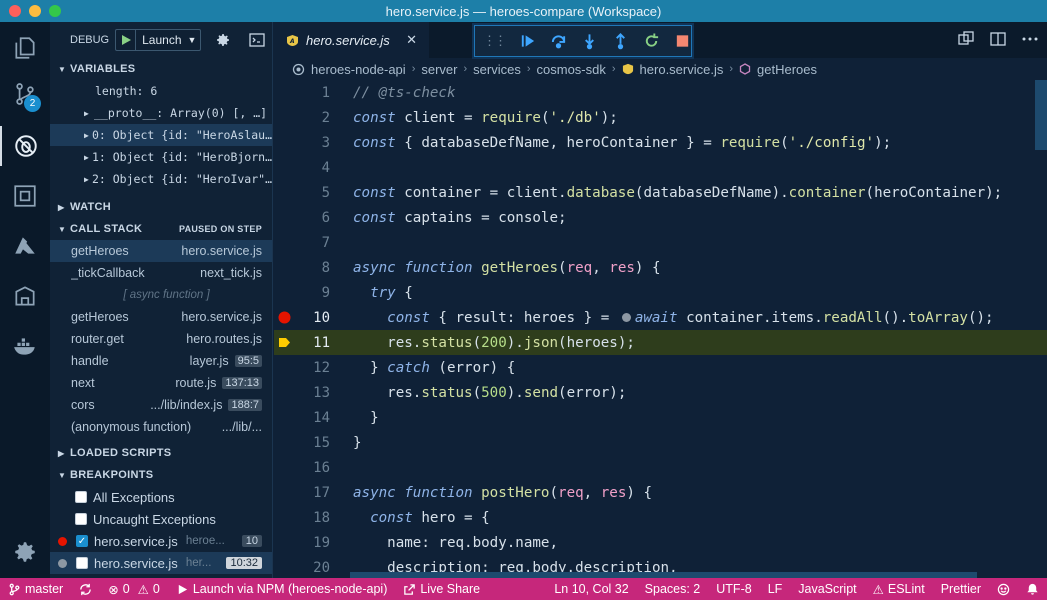  I want to click on launch-status: Launch via NPM (heroes-node-api), so click(282, 589).